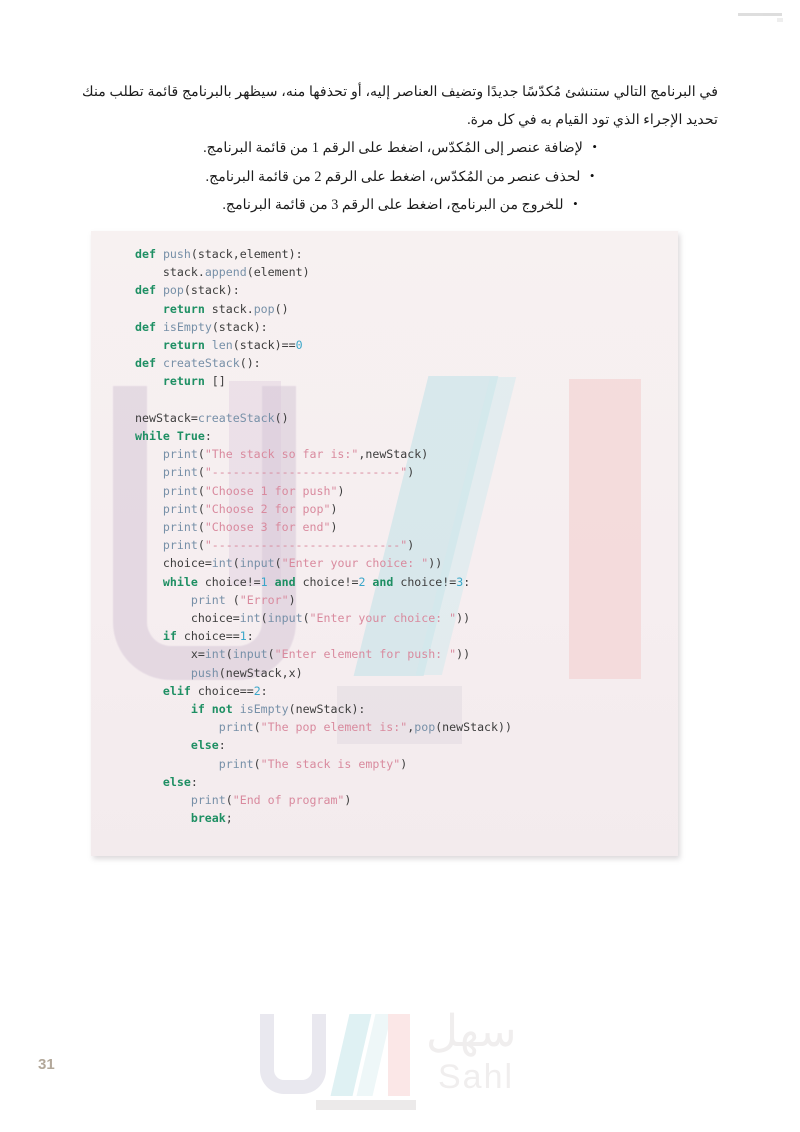 The image size is (800, 1132). What do you see at coordinates (46, 1064) in the screenshot?
I see `page-number: 31` at bounding box center [46, 1064].